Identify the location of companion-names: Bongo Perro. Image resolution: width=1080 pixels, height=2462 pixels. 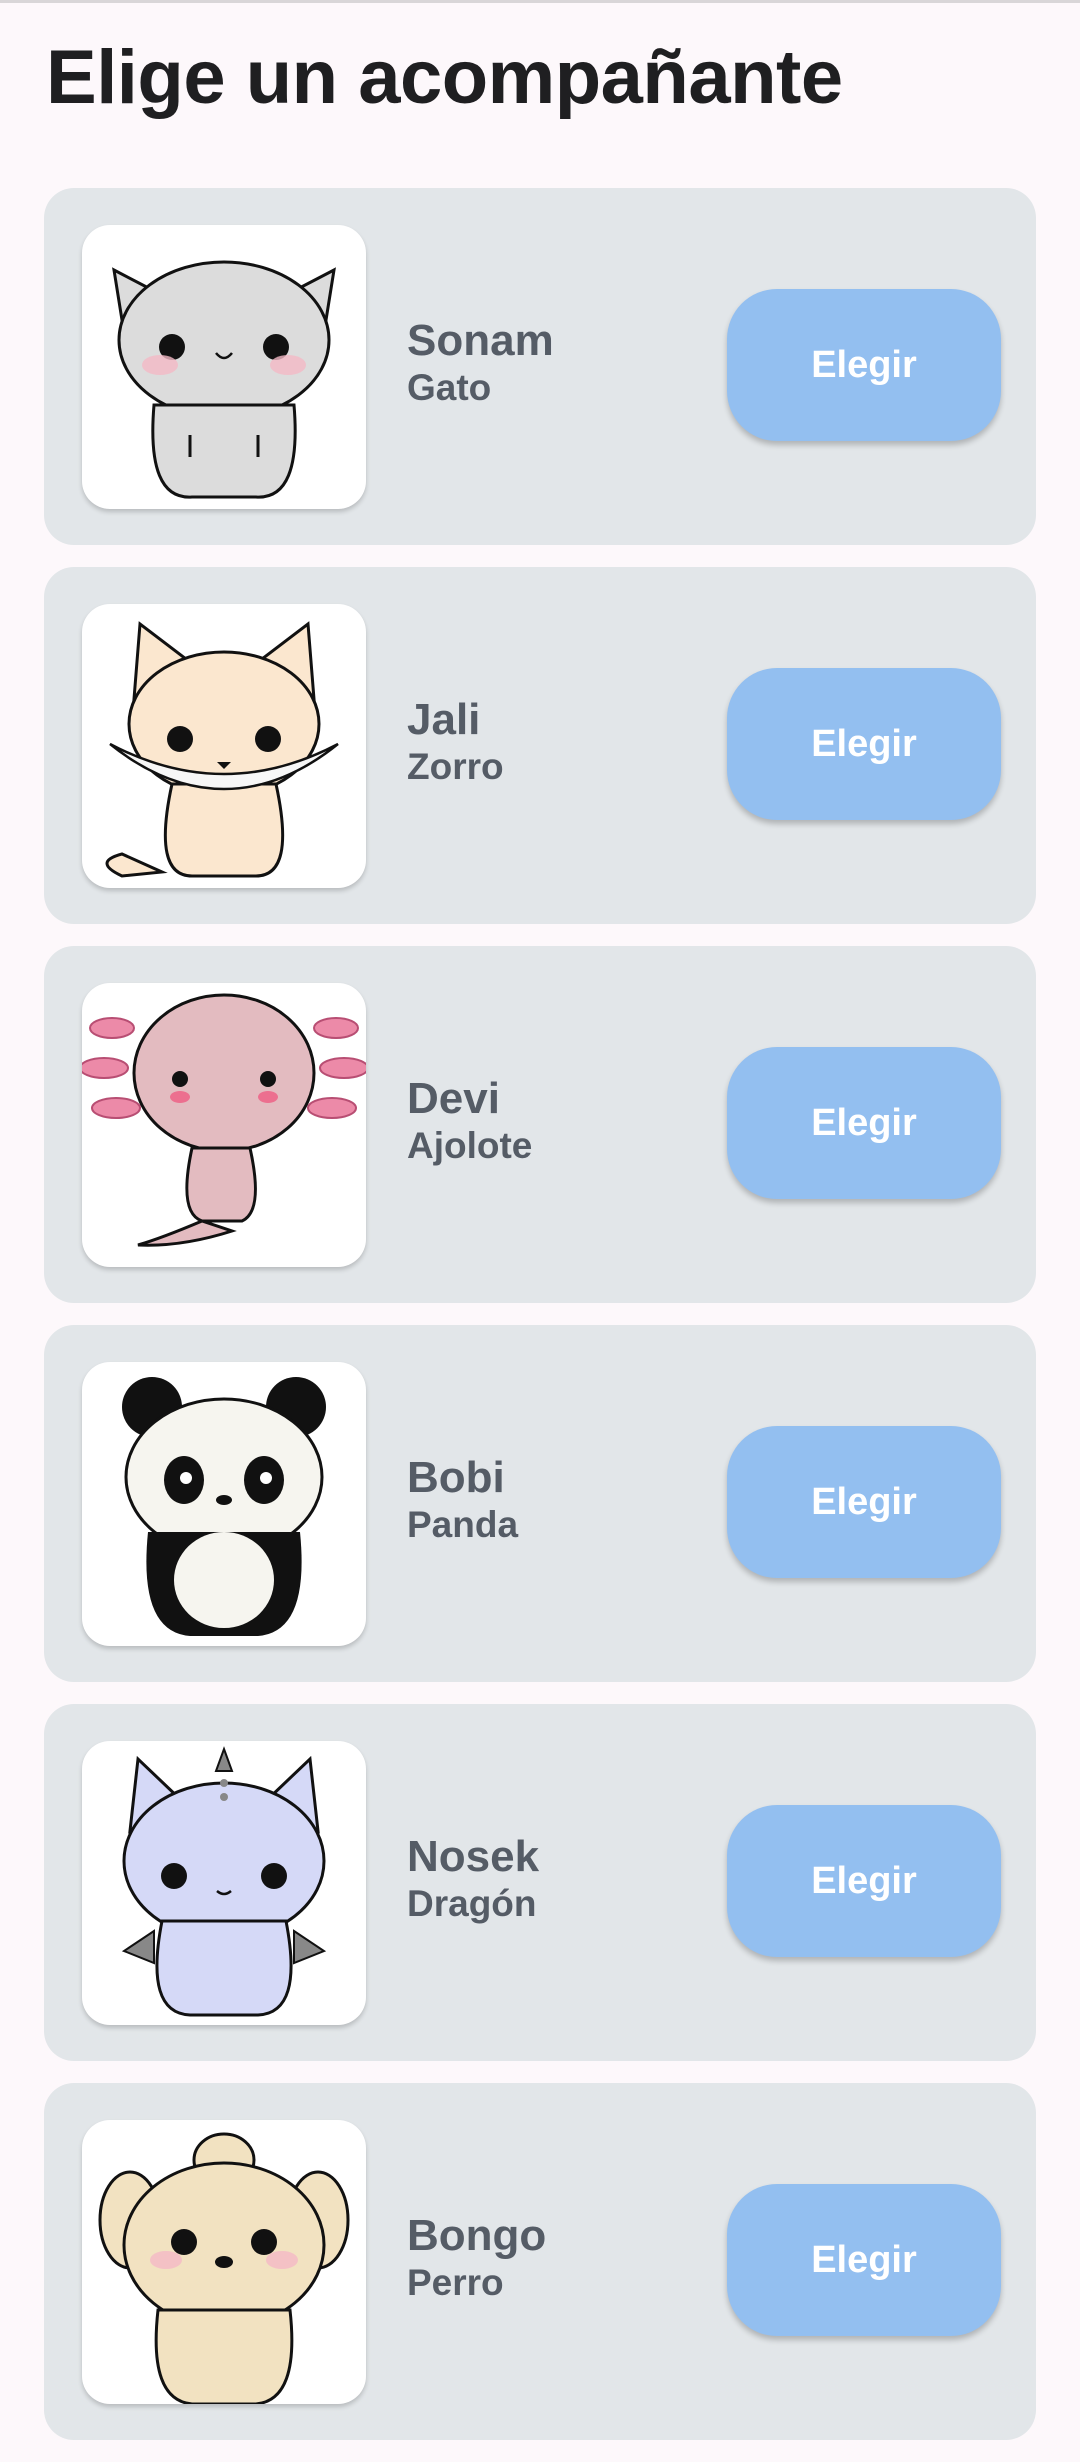
(476, 2258).